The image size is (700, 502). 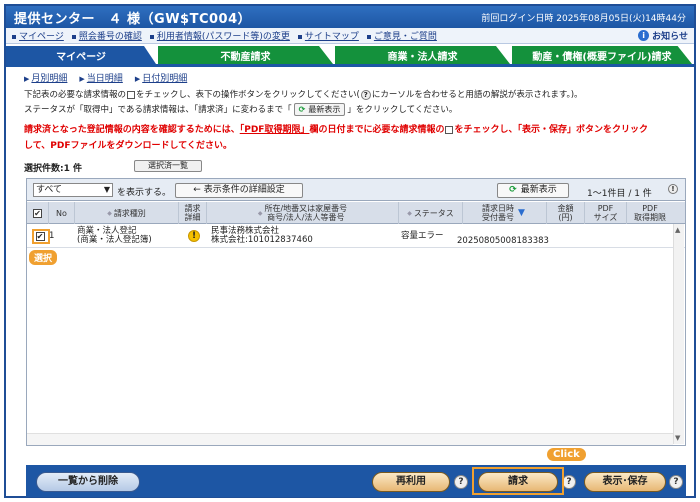 What do you see at coordinates (583, 18) in the screenshot?
I see `last-login: 前回ログイン日時 2025年08月05日(火)14時44分` at bounding box center [583, 18].